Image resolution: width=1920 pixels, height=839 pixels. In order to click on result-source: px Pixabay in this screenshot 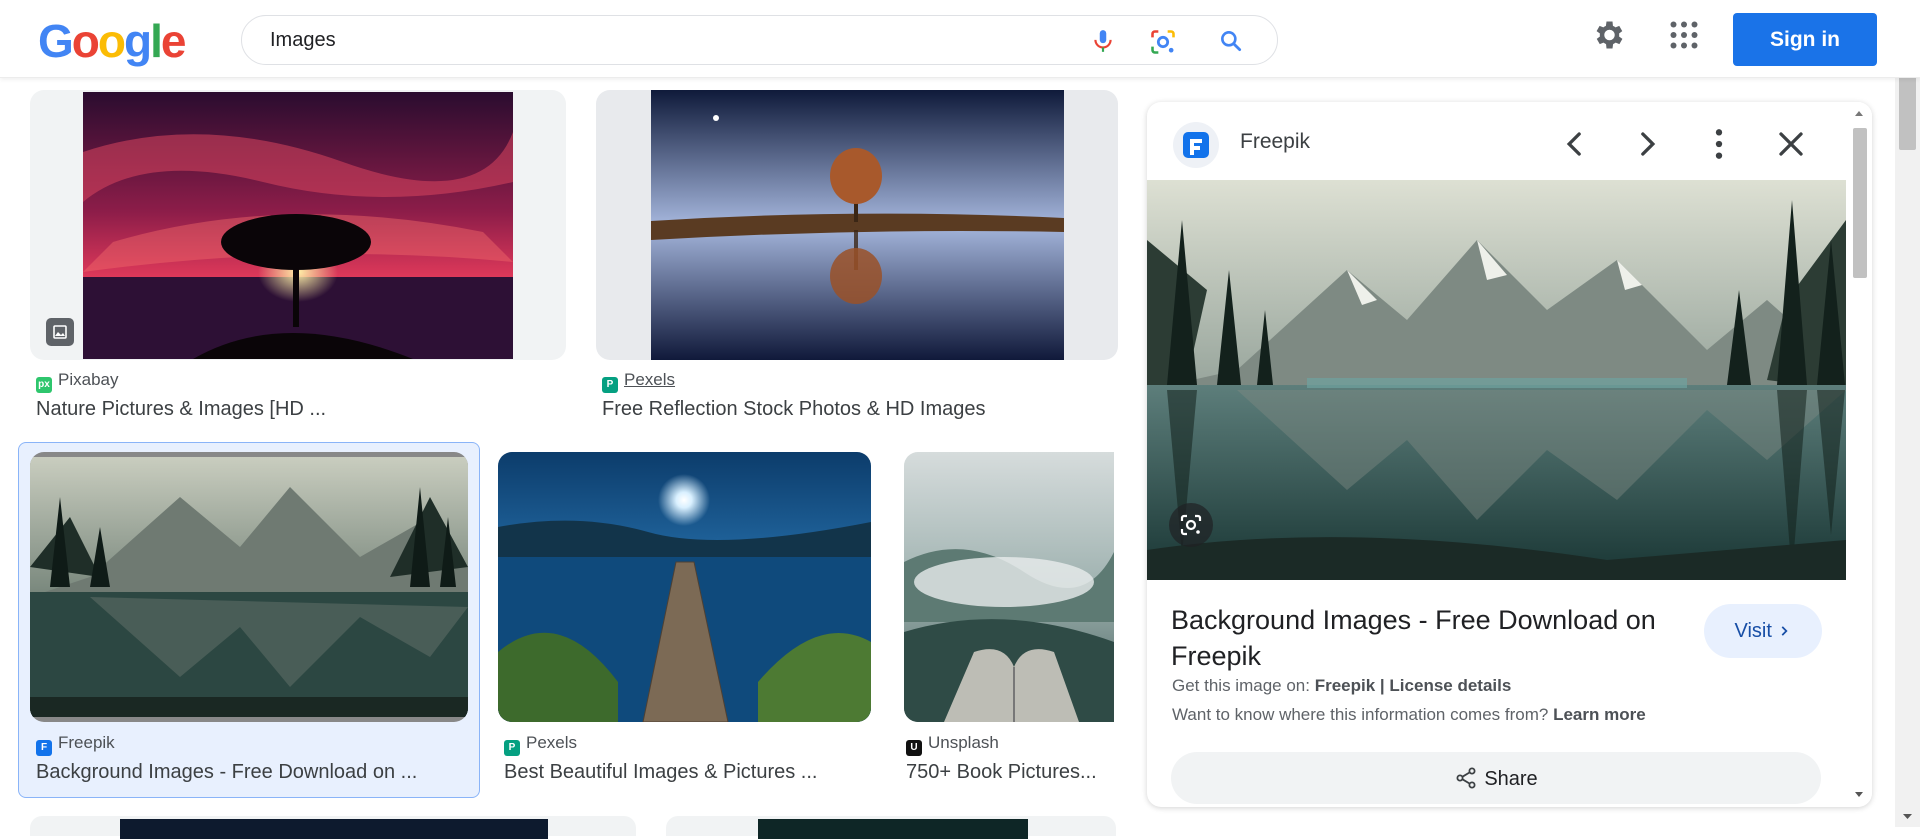, I will do `click(77, 381)`.